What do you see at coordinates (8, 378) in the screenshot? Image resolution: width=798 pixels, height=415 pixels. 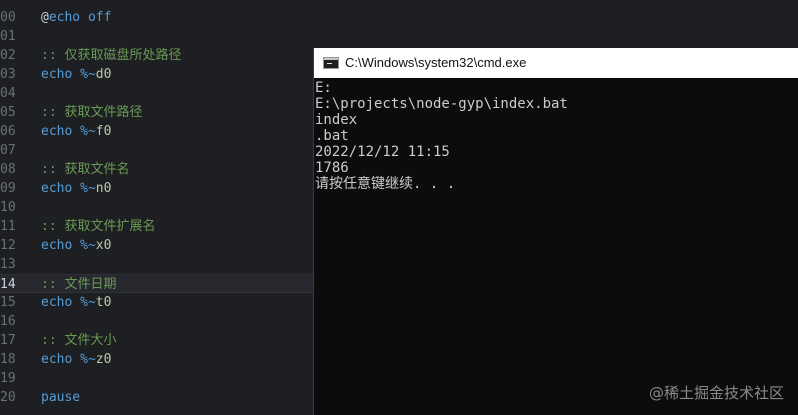 I see `line-number: 19` at bounding box center [8, 378].